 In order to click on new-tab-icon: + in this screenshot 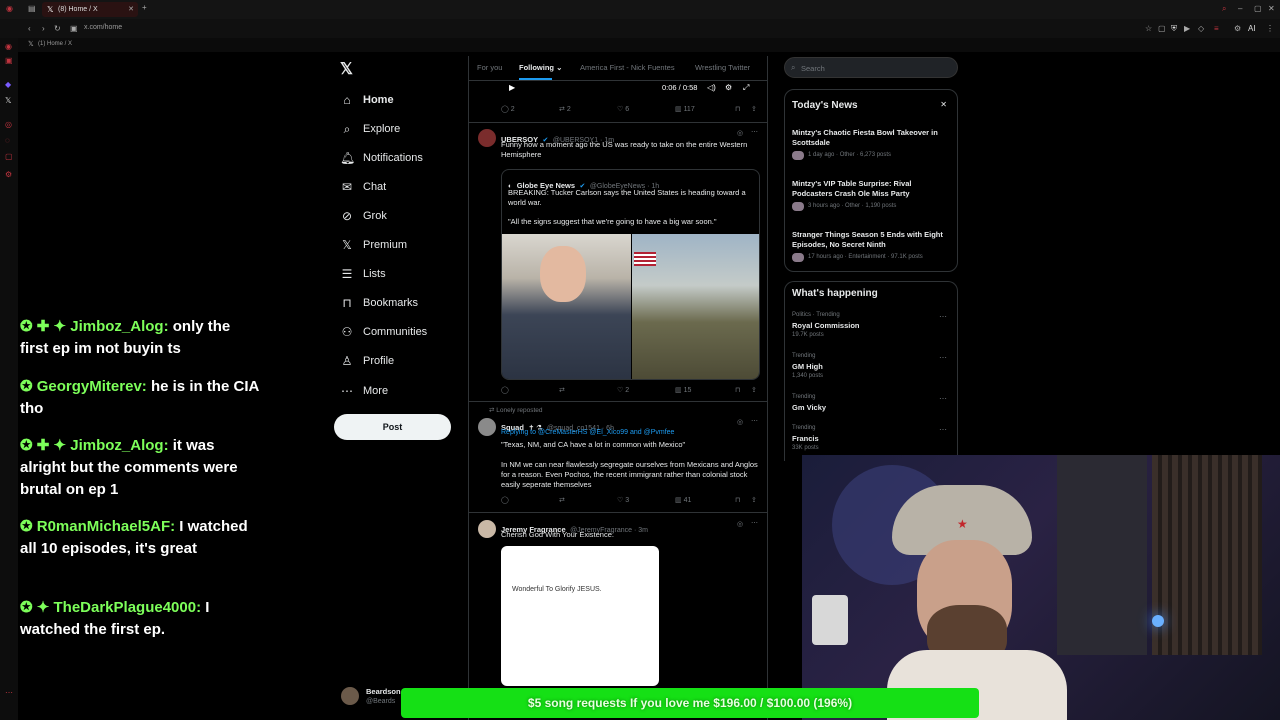, I will do `click(144, 7)`.